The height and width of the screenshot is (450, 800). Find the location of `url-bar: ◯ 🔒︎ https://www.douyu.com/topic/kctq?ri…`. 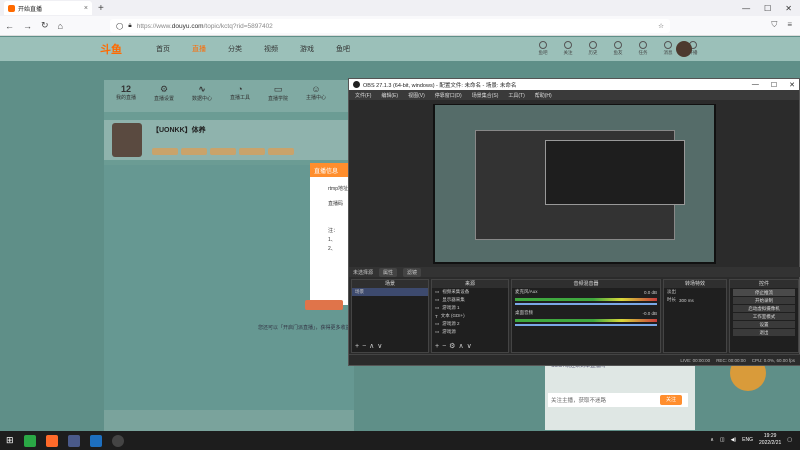

url-bar: ◯ 🔒︎ https://www.douyu.com/topic/kctq?ri… is located at coordinates (390, 26).